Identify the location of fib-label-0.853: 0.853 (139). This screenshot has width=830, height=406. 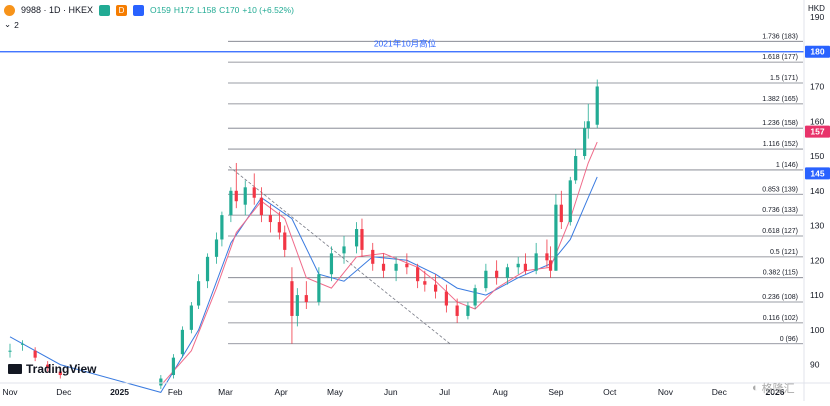
(780, 189).